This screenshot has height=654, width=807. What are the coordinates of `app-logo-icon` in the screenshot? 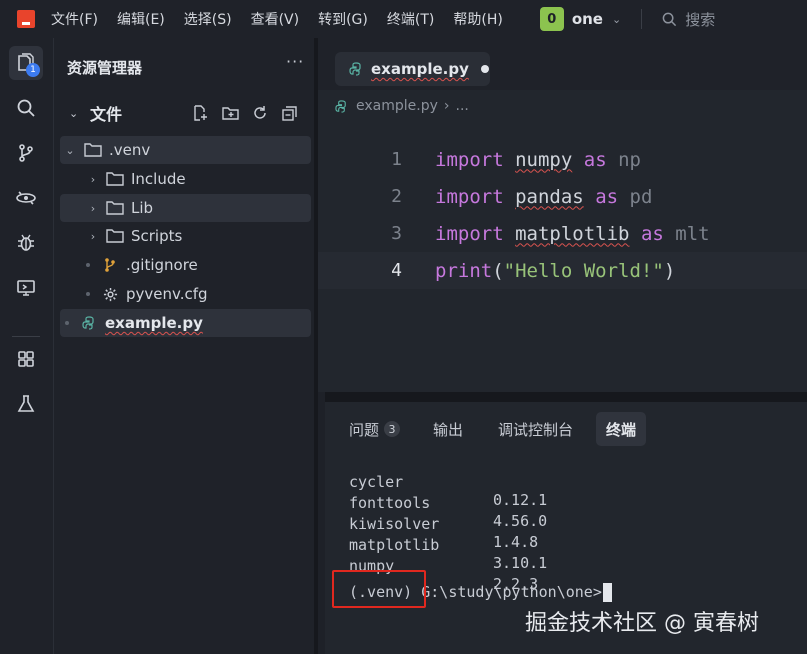 It's located at (26, 19).